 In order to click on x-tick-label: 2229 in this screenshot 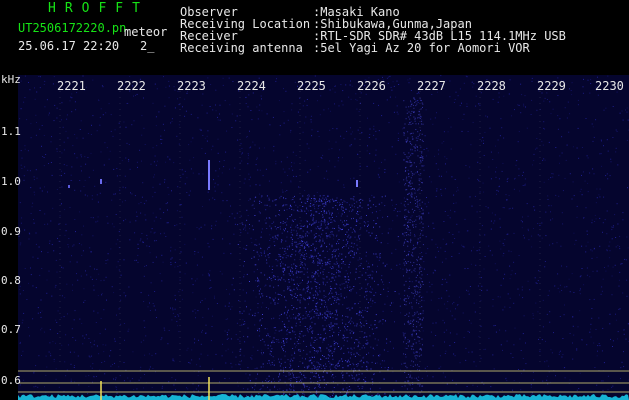, I will do `click(551, 86)`.